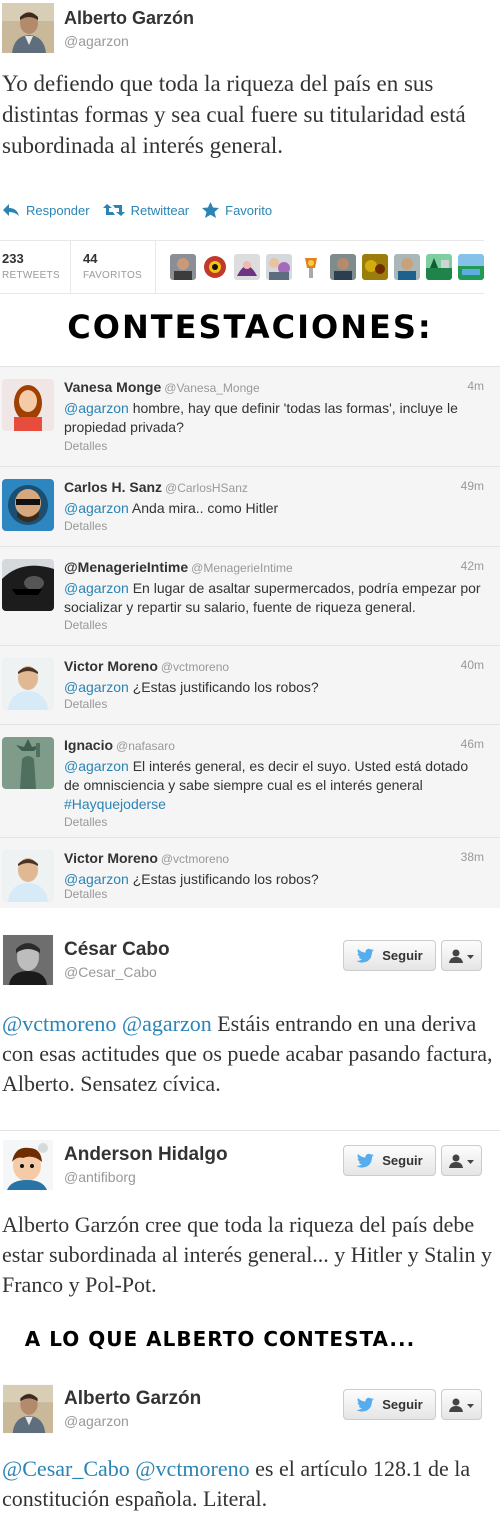 The height and width of the screenshot is (1522, 500). What do you see at coordinates (206, 488) in the screenshot?
I see `reply-author-handle: @CarlosHSanz` at bounding box center [206, 488].